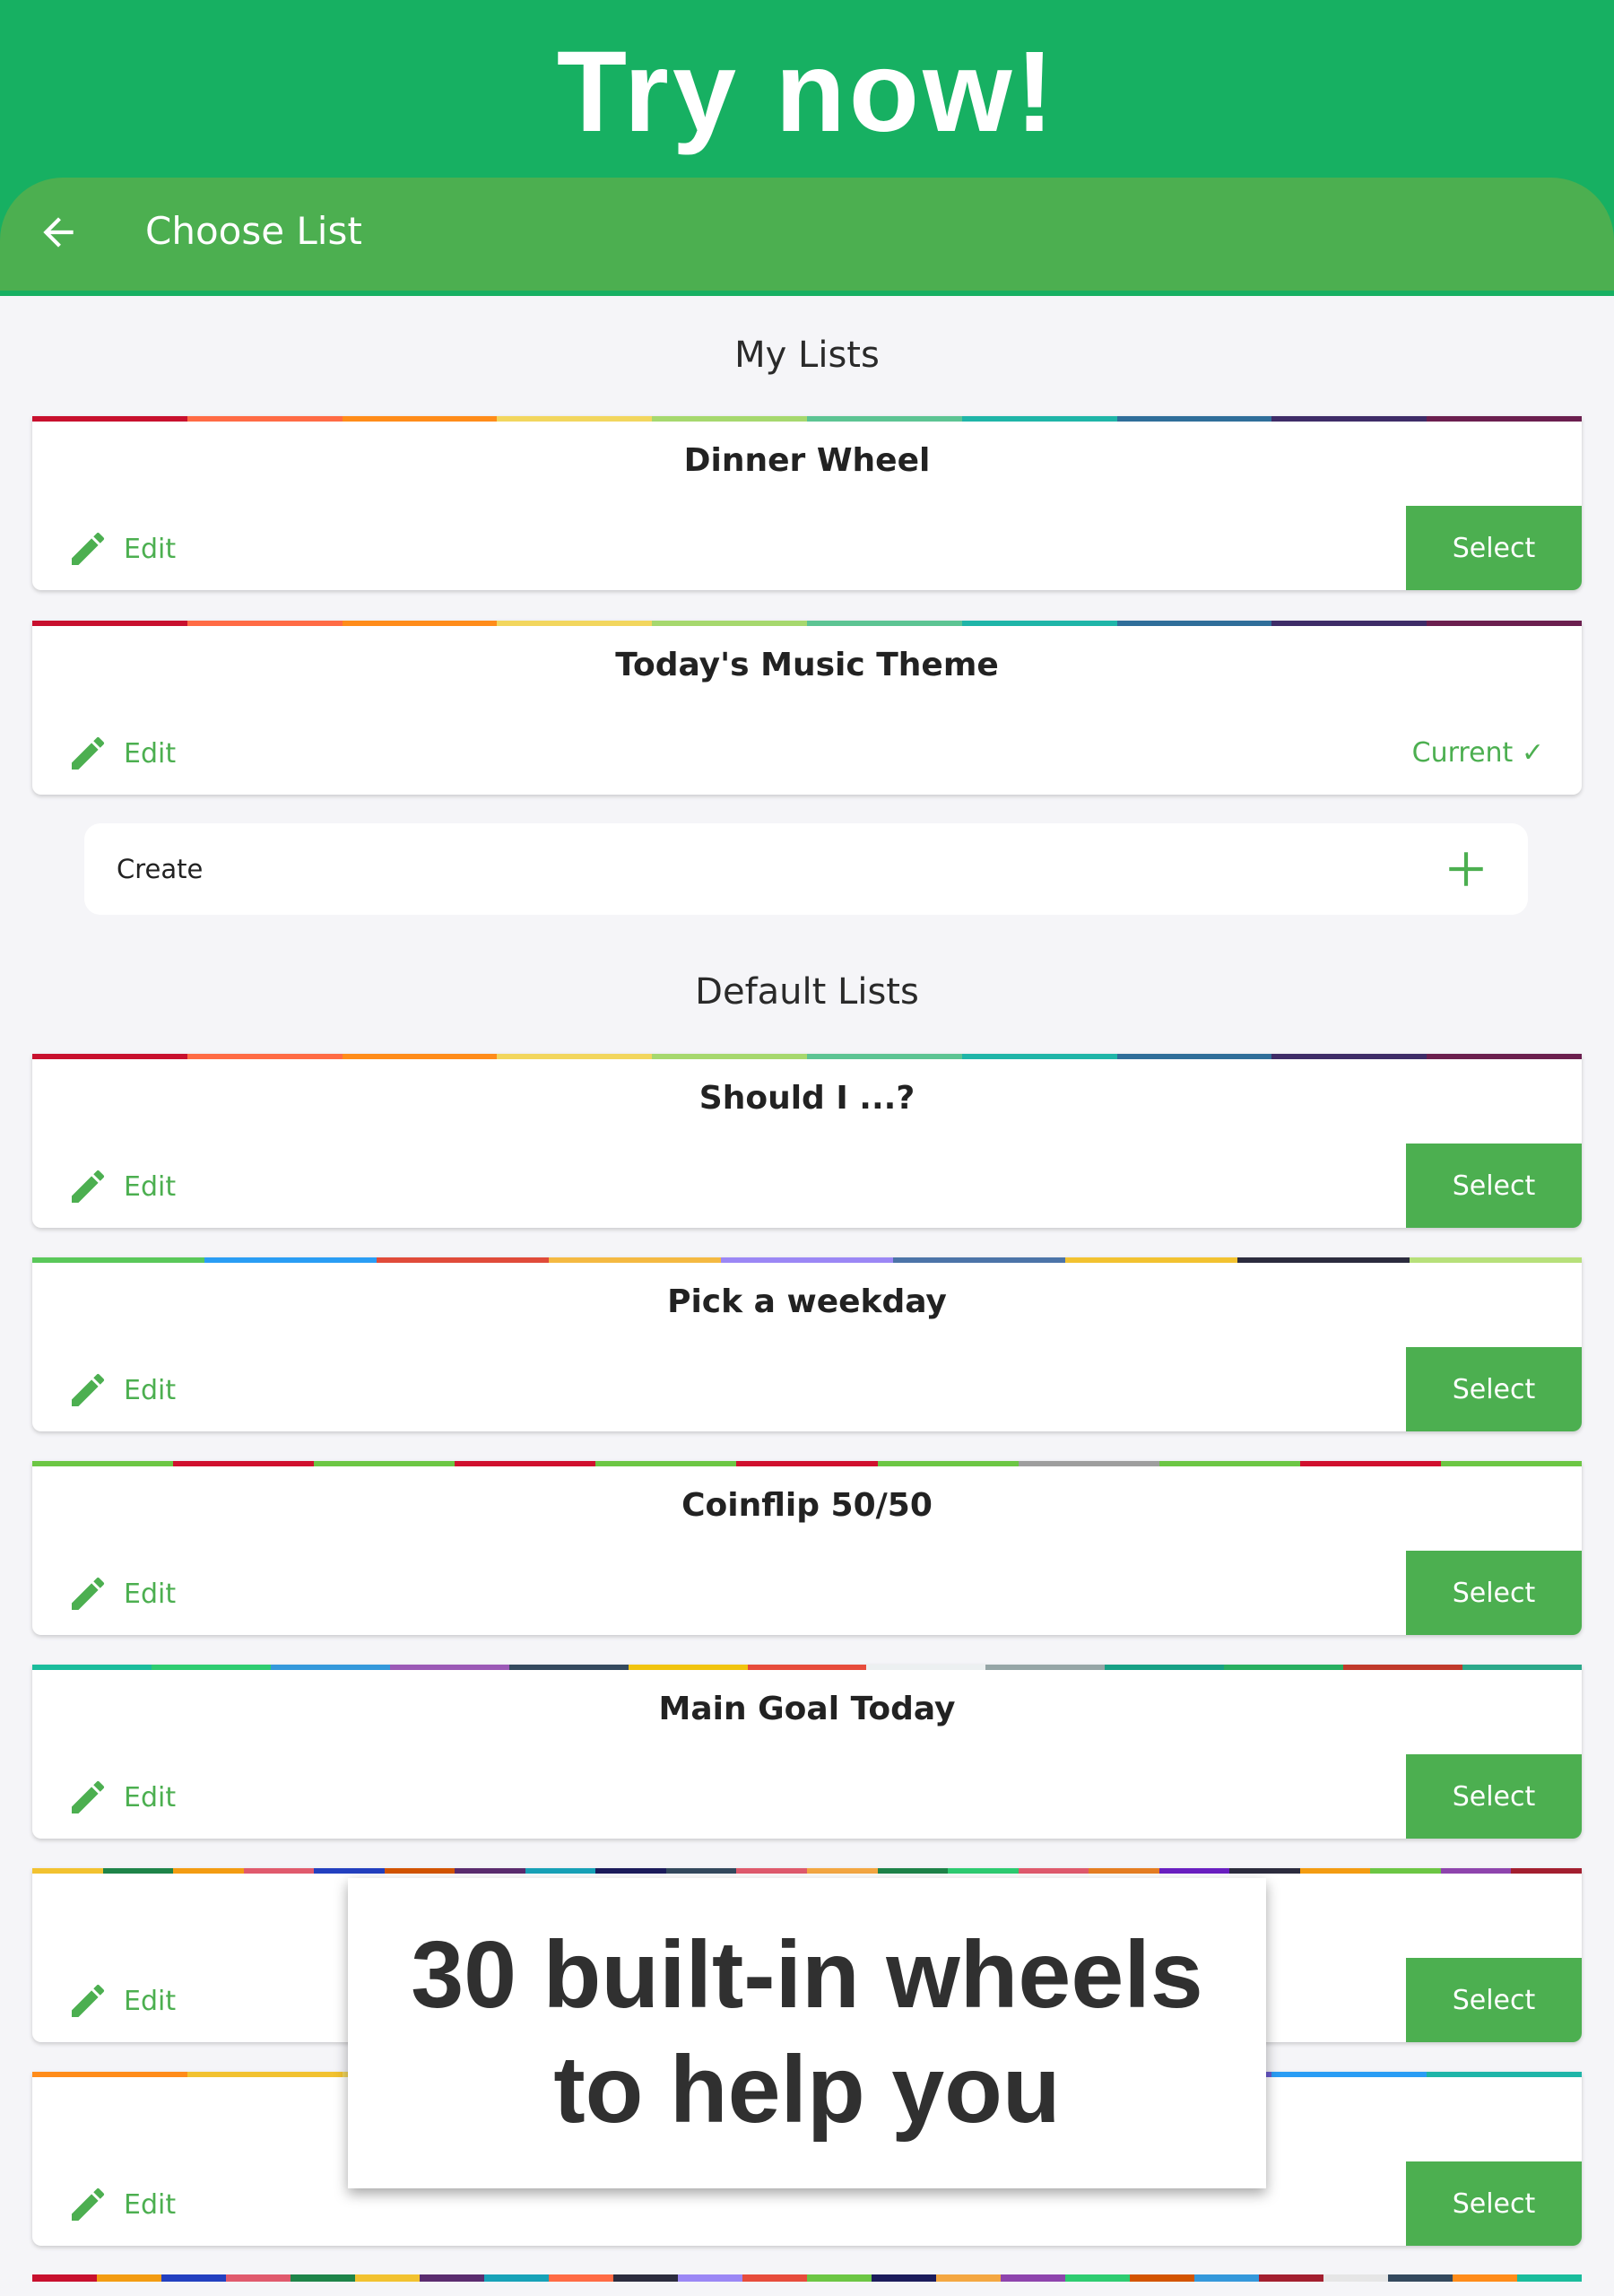 The height and width of the screenshot is (2296, 1614). What do you see at coordinates (807, 2033) in the screenshot?
I see `promo-caption: 30 built-in wheels to help you` at bounding box center [807, 2033].